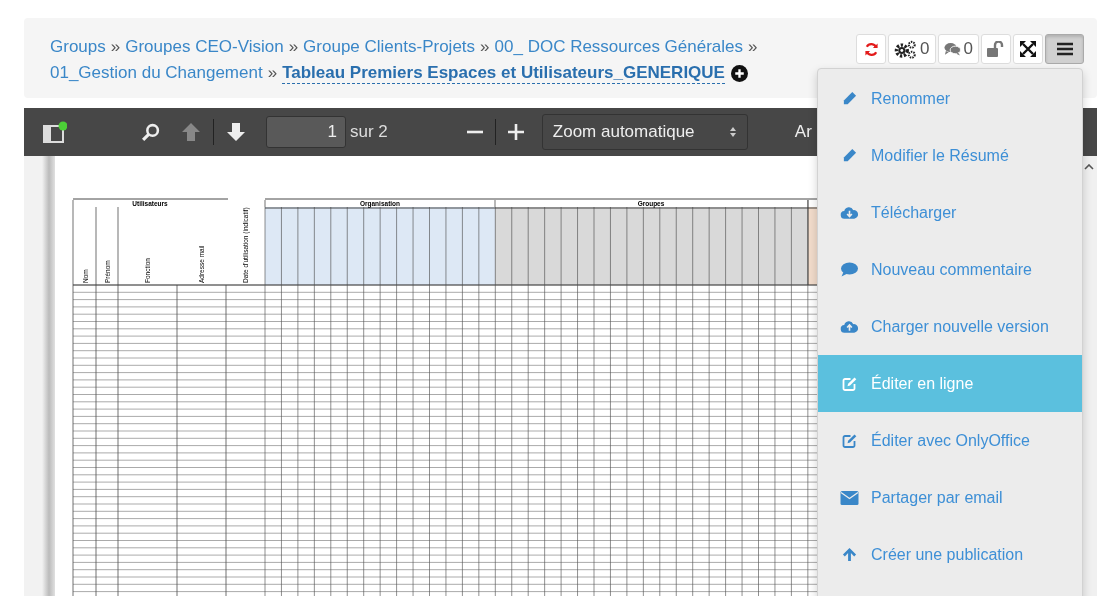  What do you see at coordinates (1089, 167) in the screenshot?
I see `scroll-up-icon` at bounding box center [1089, 167].